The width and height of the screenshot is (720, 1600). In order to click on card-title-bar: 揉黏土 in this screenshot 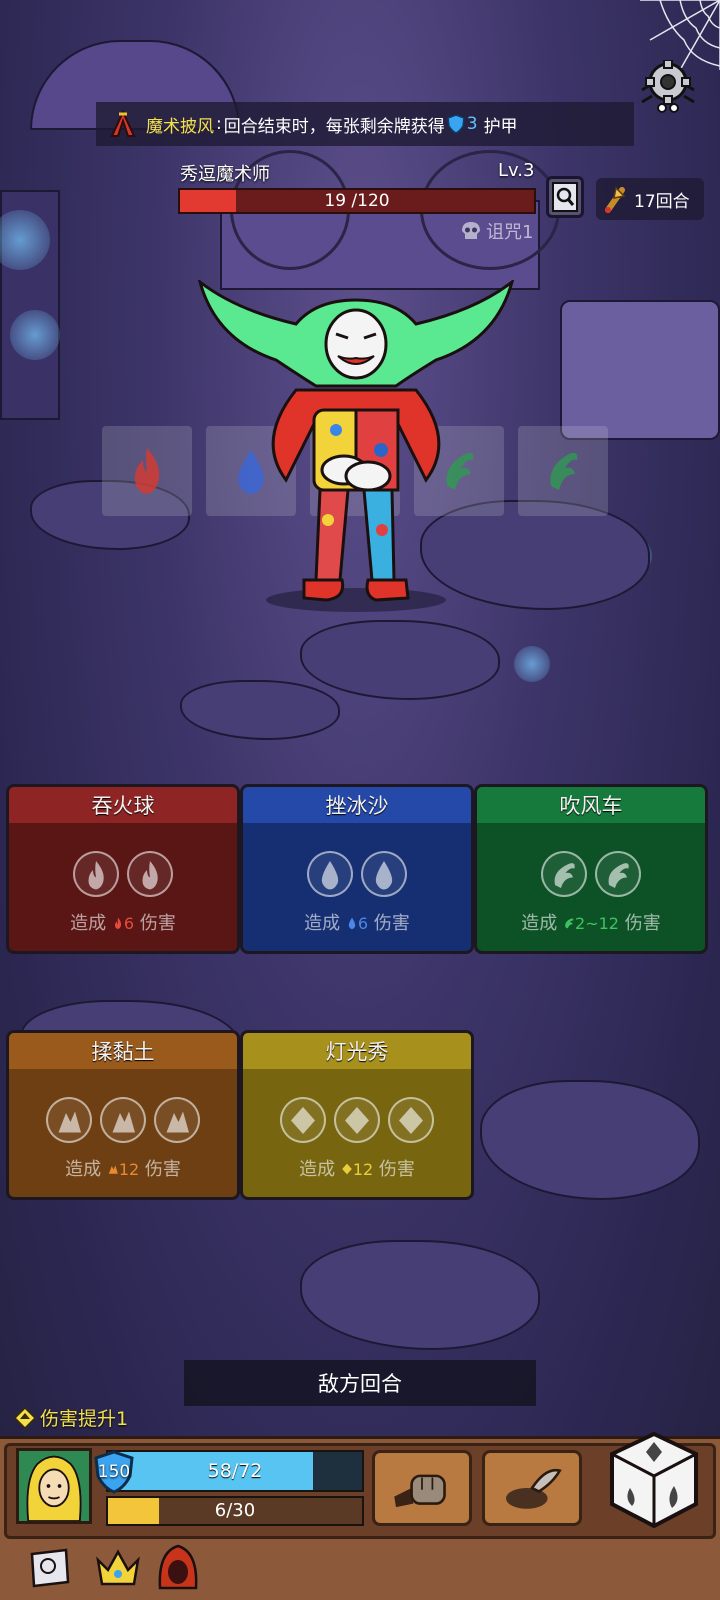, I will do `click(123, 1051)`.